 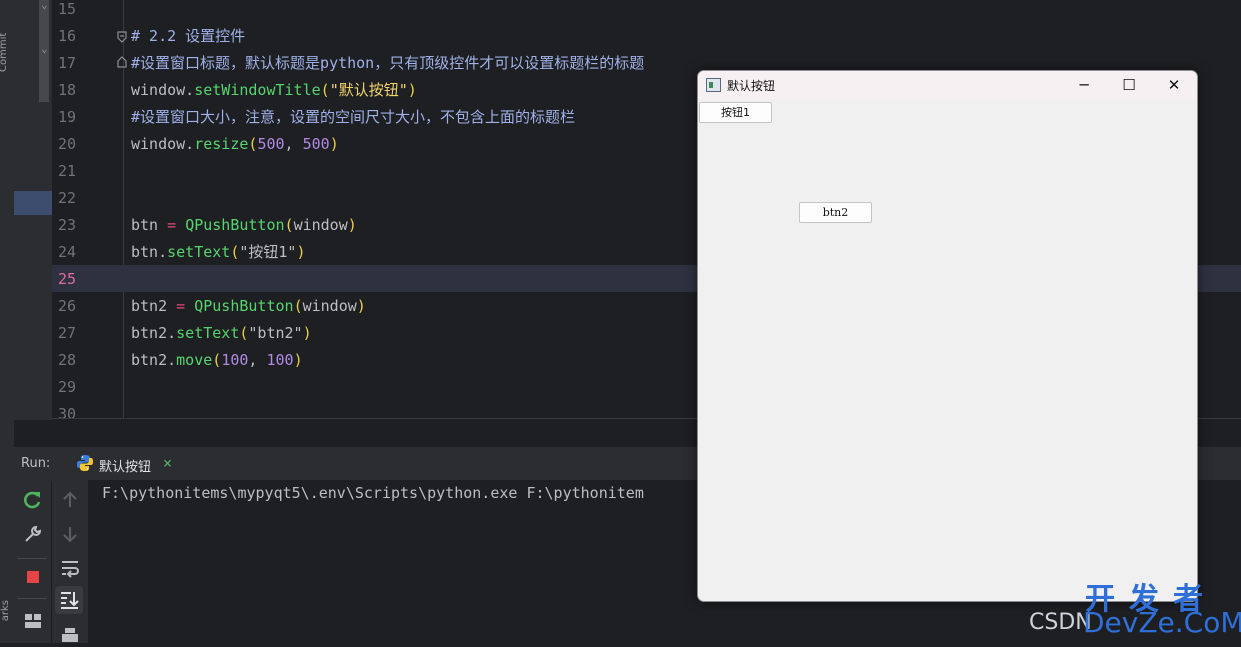 What do you see at coordinates (735, 112) in the screenshot?
I see `button1: 按钮1` at bounding box center [735, 112].